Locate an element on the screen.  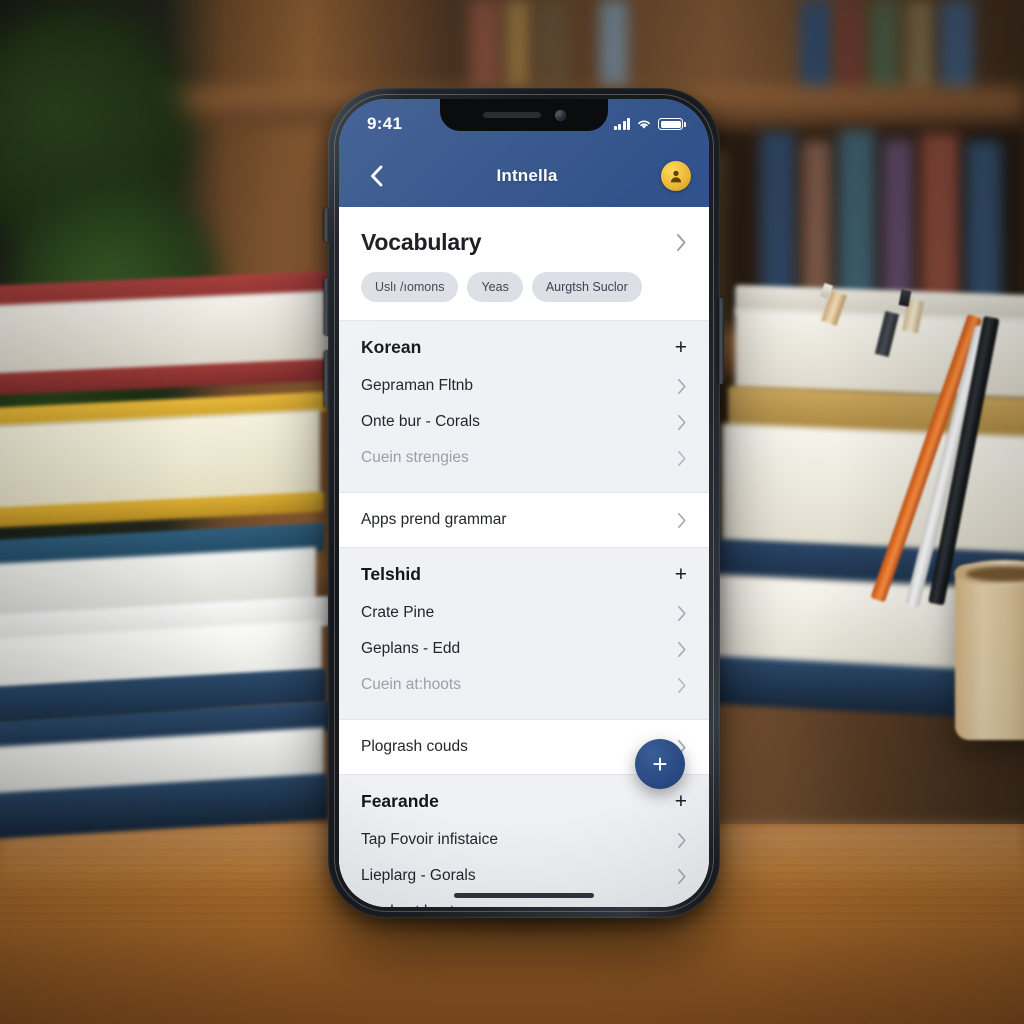
list-item: Apps prend grammar is located at coordinates (524, 520).